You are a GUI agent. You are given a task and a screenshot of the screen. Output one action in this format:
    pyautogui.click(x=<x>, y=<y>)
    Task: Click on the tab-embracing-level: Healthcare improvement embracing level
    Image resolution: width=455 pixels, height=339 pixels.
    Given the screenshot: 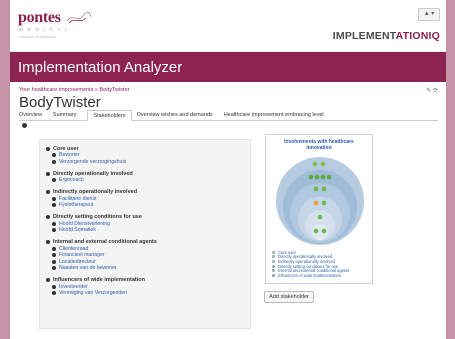 What is the action you would take?
    pyautogui.click(x=277, y=115)
    